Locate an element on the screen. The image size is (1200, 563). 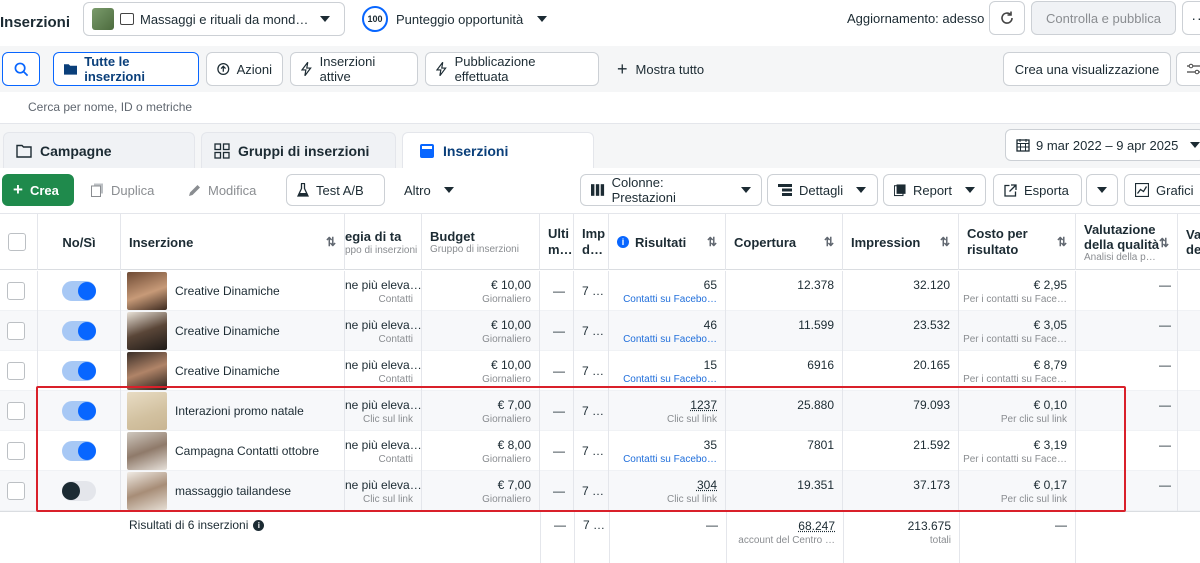
publish-button: Controlla e pubblica is located at coordinates (1103, 18).